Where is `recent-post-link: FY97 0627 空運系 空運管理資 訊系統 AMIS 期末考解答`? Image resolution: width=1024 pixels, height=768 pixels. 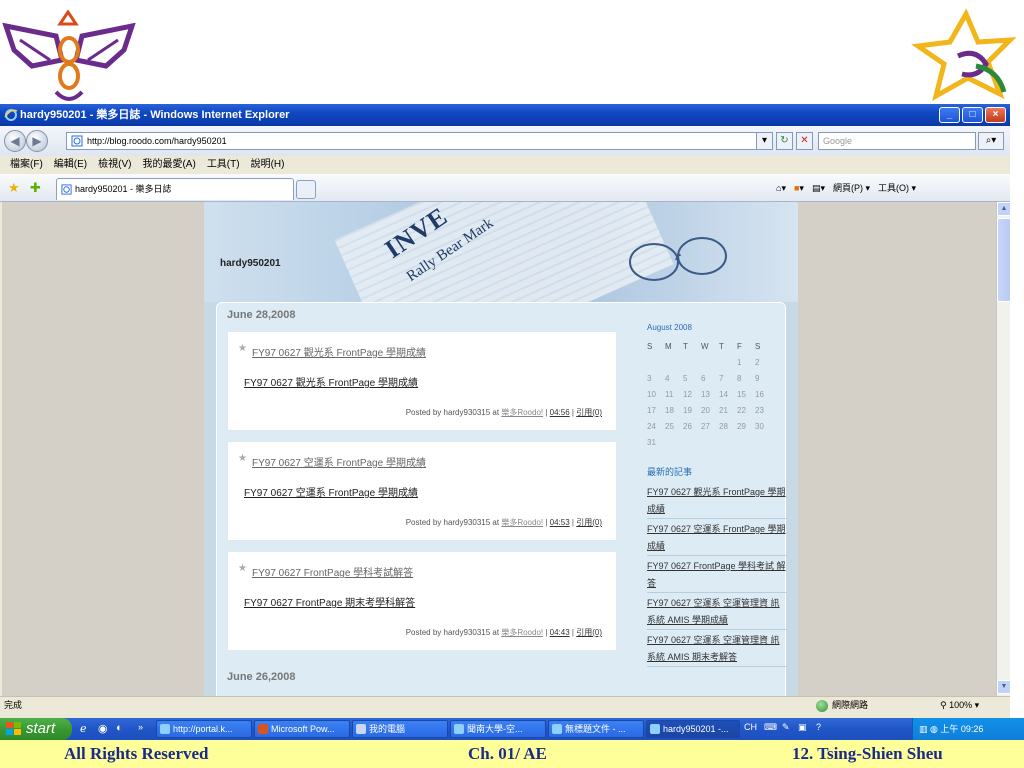
recent-post-link: FY97 0627 空運系 空運管理資 訊系統 AMIS 期末考解答 is located at coordinates (717, 649).